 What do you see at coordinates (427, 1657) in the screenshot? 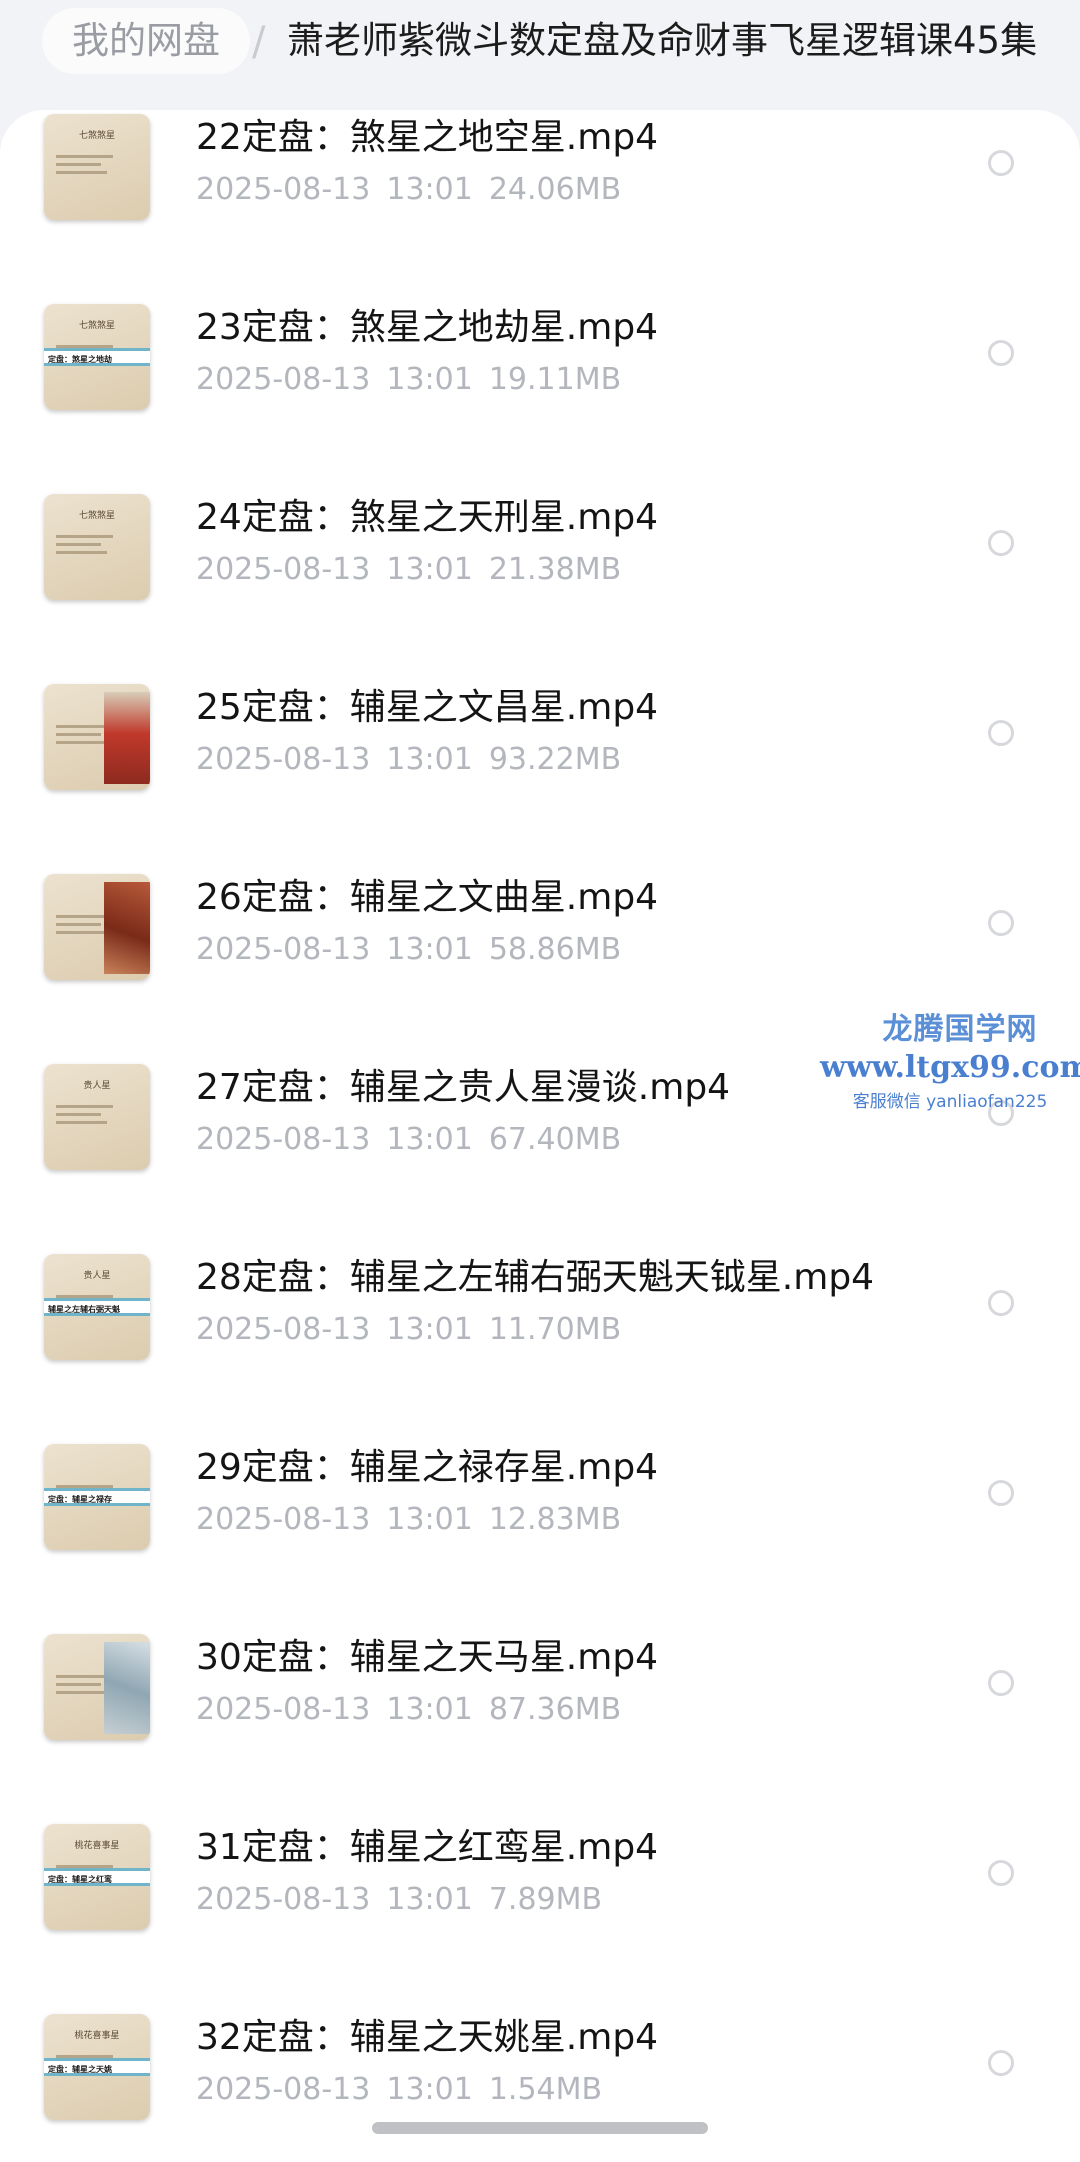
I see `file-name: 30定盘：辅星之天马星.mp4` at bounding box center [427, 1657].